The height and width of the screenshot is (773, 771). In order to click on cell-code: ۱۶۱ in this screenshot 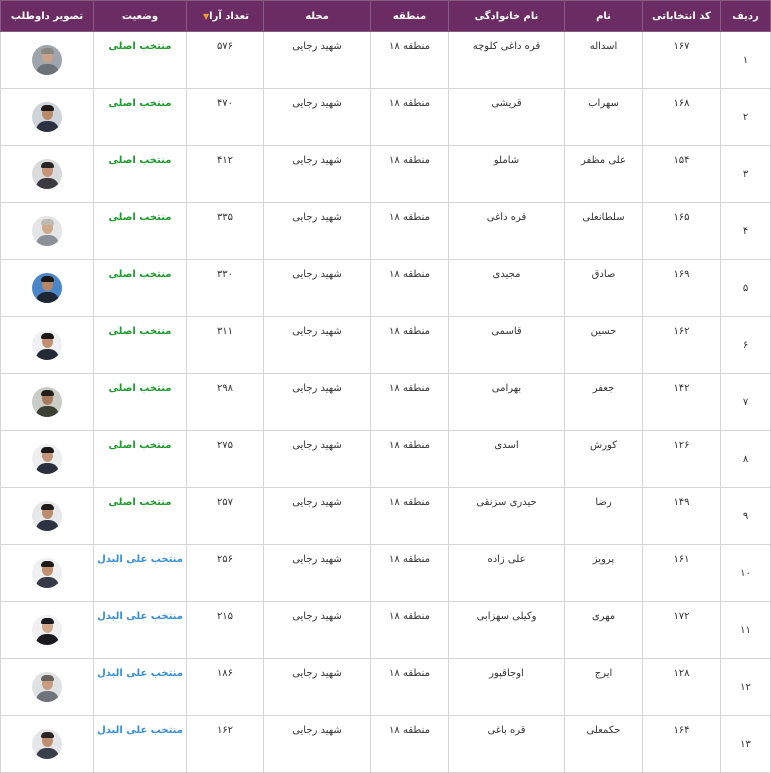, I will do `click(681, 573)`.